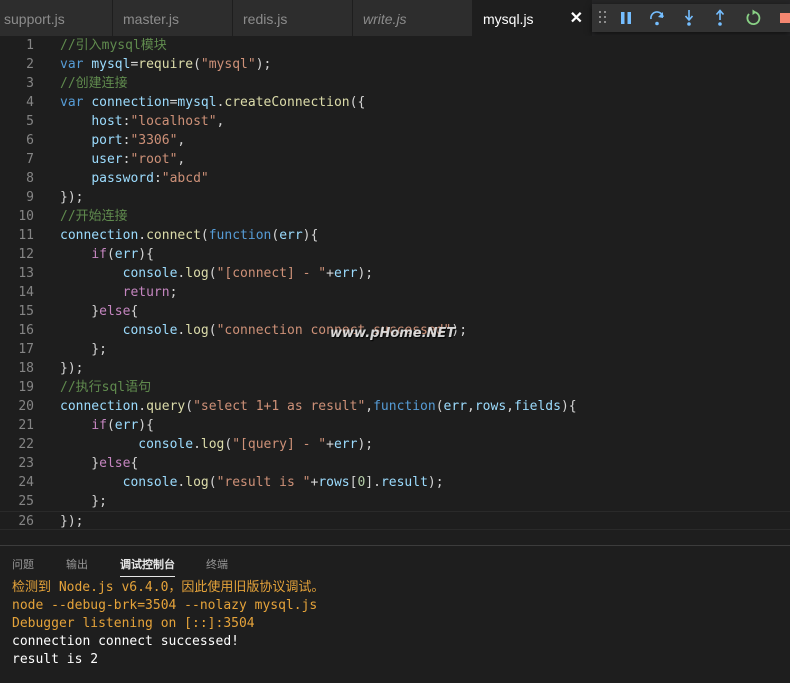 Image resolution: width=790 pixels, height=683 pixels. I want to click on code-token: host, so click(107, 121).